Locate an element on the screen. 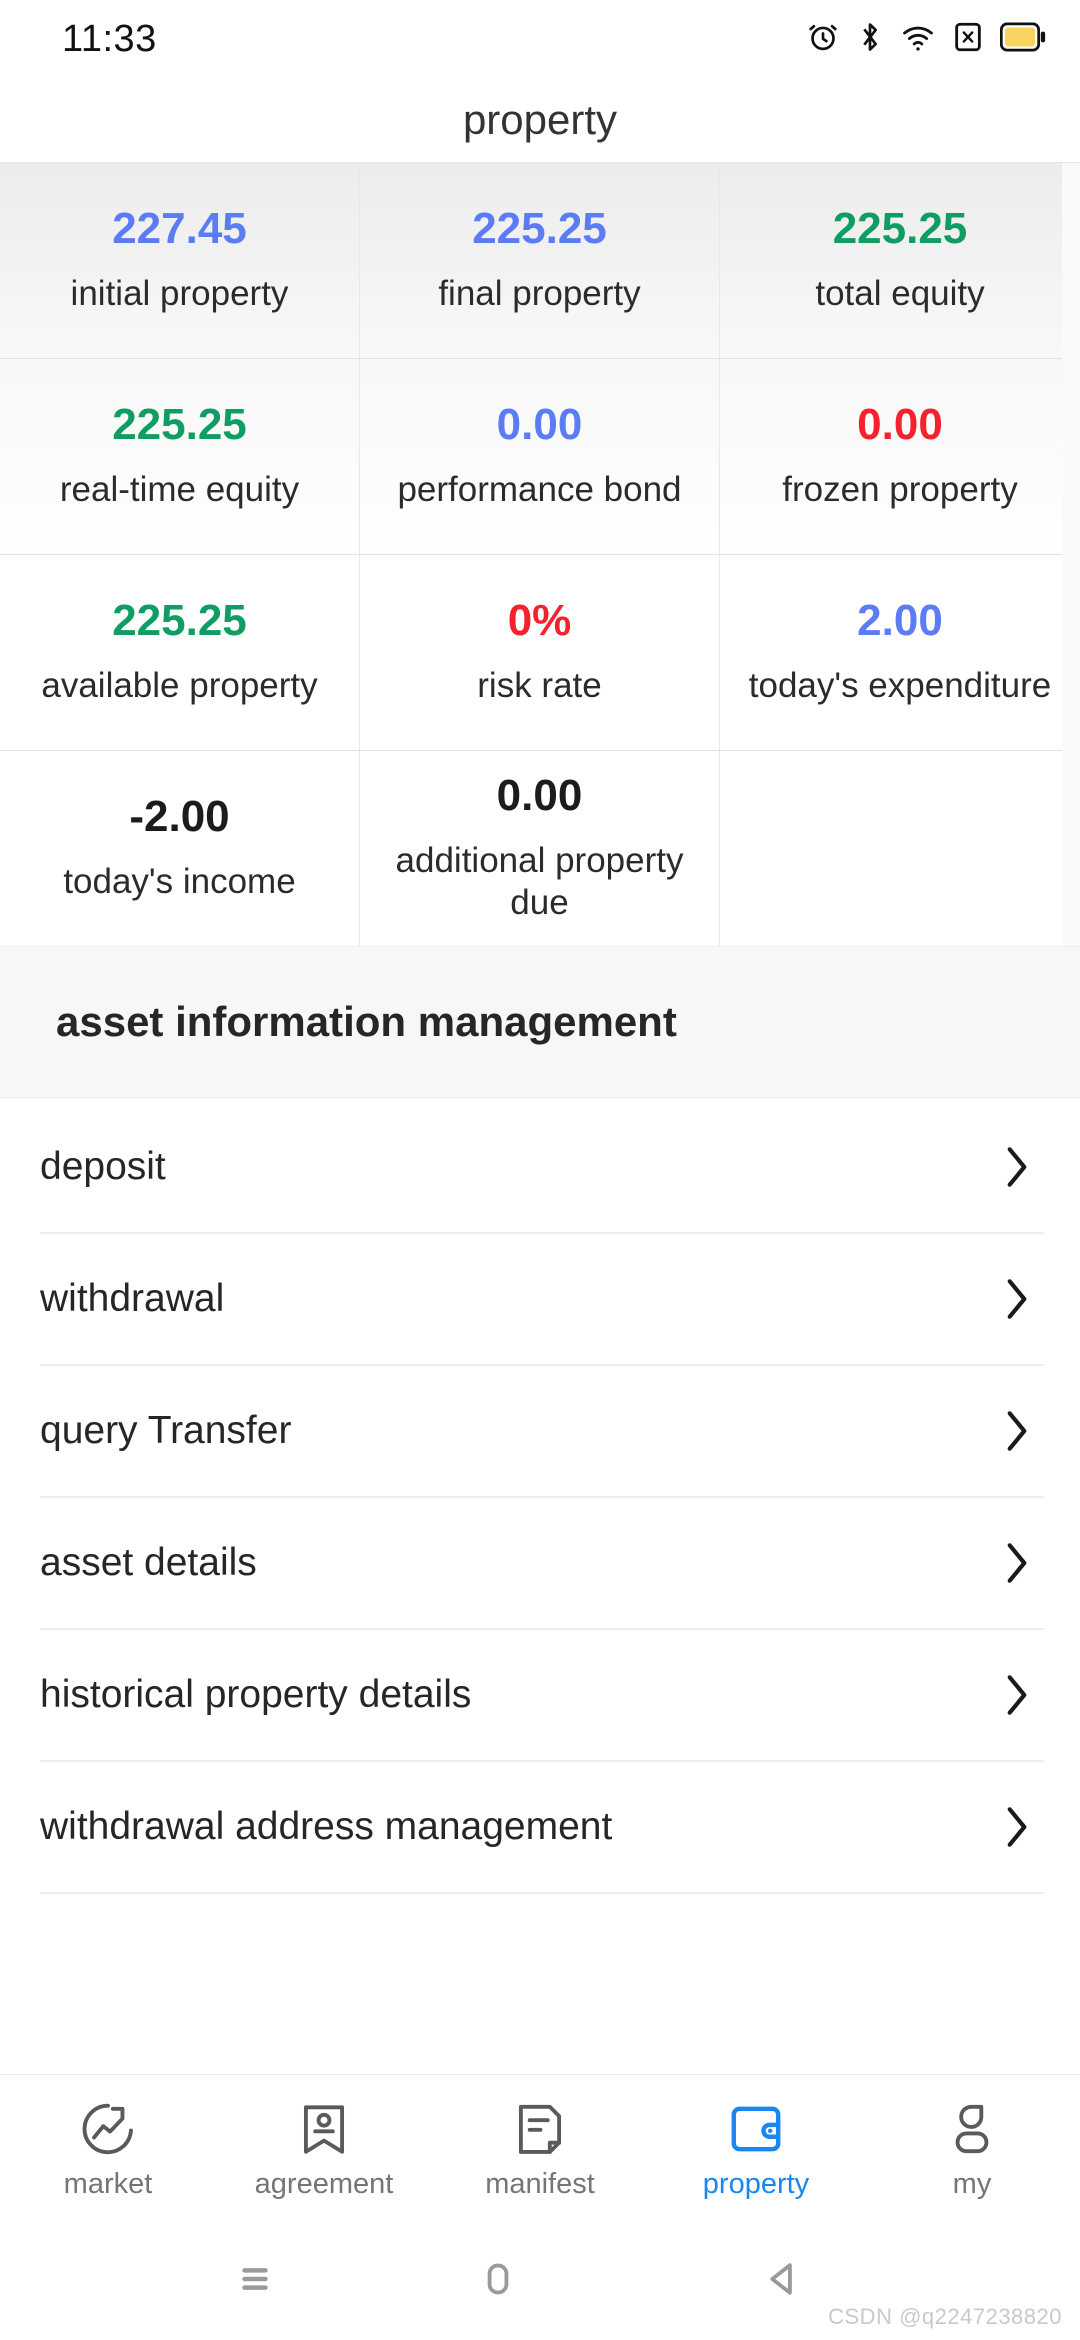  status-bar-icons is located at coordinates (926, 39).